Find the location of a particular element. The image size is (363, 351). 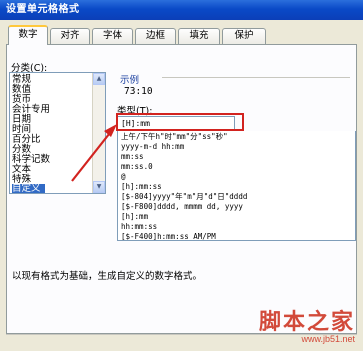

format-item: [$-F800]dddd, mmmm dd, yyyy is located at coordinates (182, 207).